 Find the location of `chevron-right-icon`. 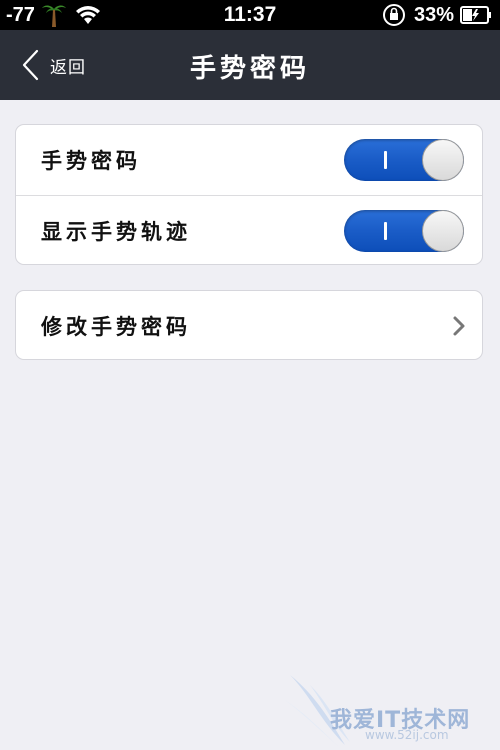

chevron-right-icon is located at coordinates (459, 326).